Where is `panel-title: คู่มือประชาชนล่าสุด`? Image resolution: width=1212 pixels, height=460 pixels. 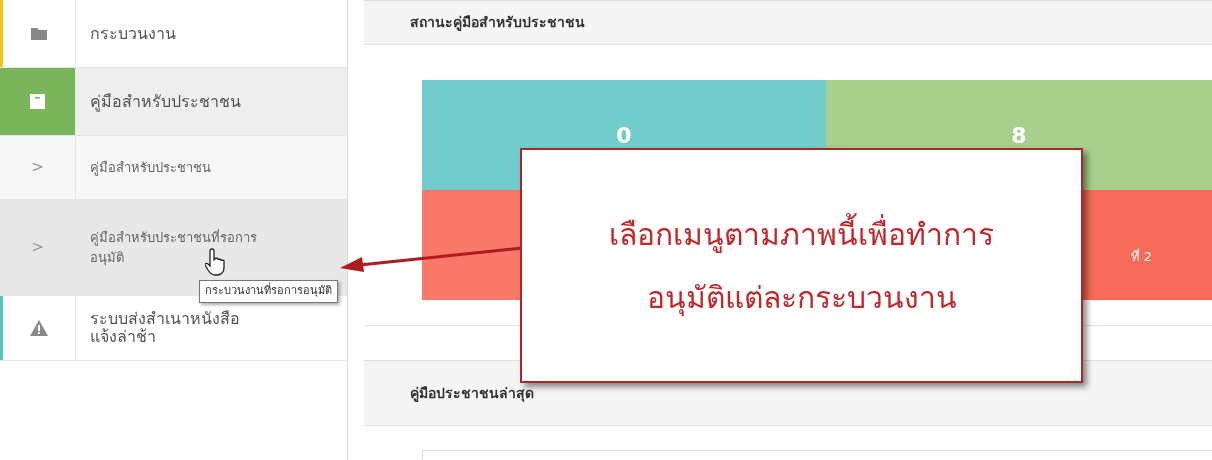
panel-title: คู่มือประชาชนล่าสุด is located at coordinates (472, 393).